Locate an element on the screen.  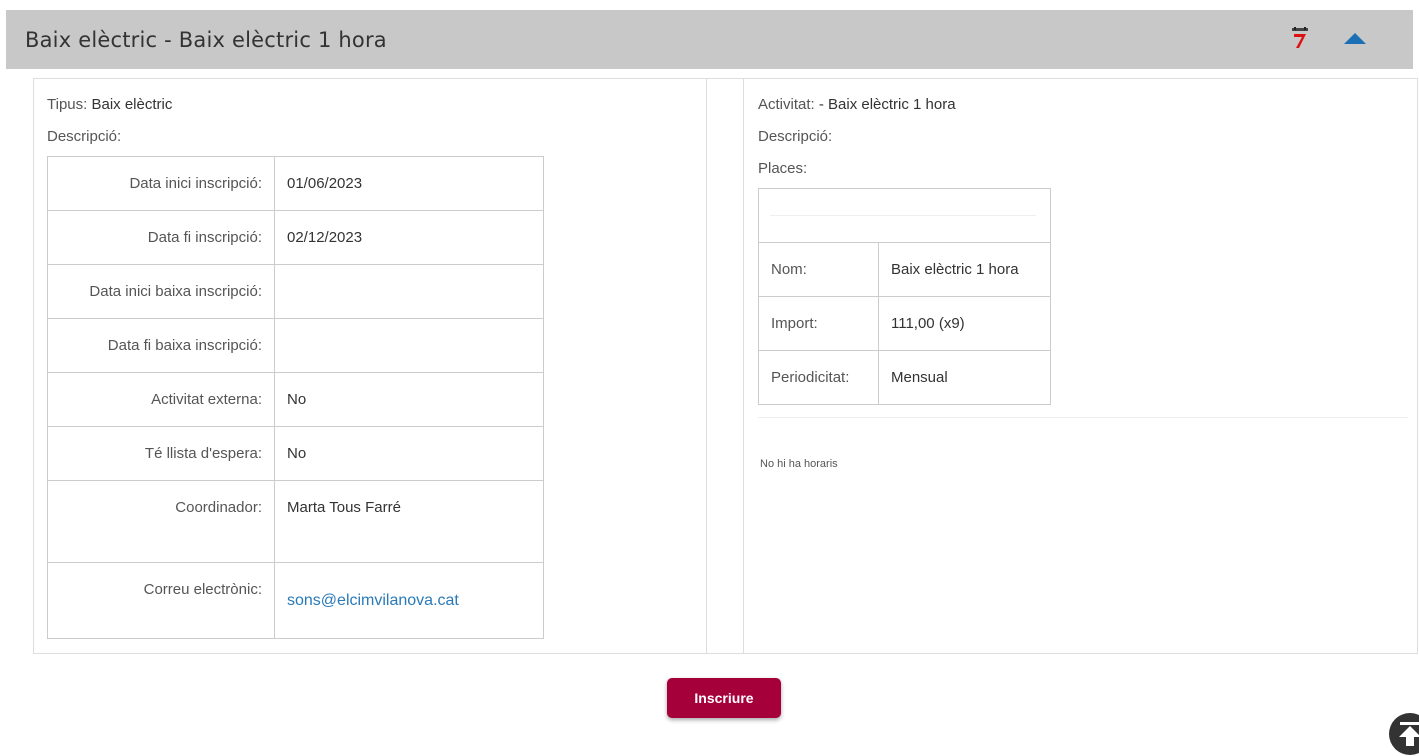
places-key: Import: is located at coordinates (818, 323).